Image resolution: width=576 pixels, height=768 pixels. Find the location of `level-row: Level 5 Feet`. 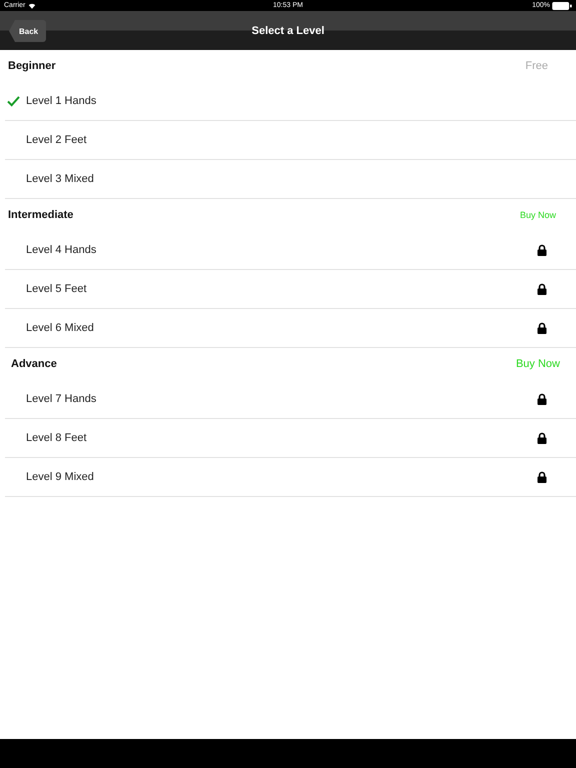

level-row: Level 5 Feet is located at coordinates (290, 289).